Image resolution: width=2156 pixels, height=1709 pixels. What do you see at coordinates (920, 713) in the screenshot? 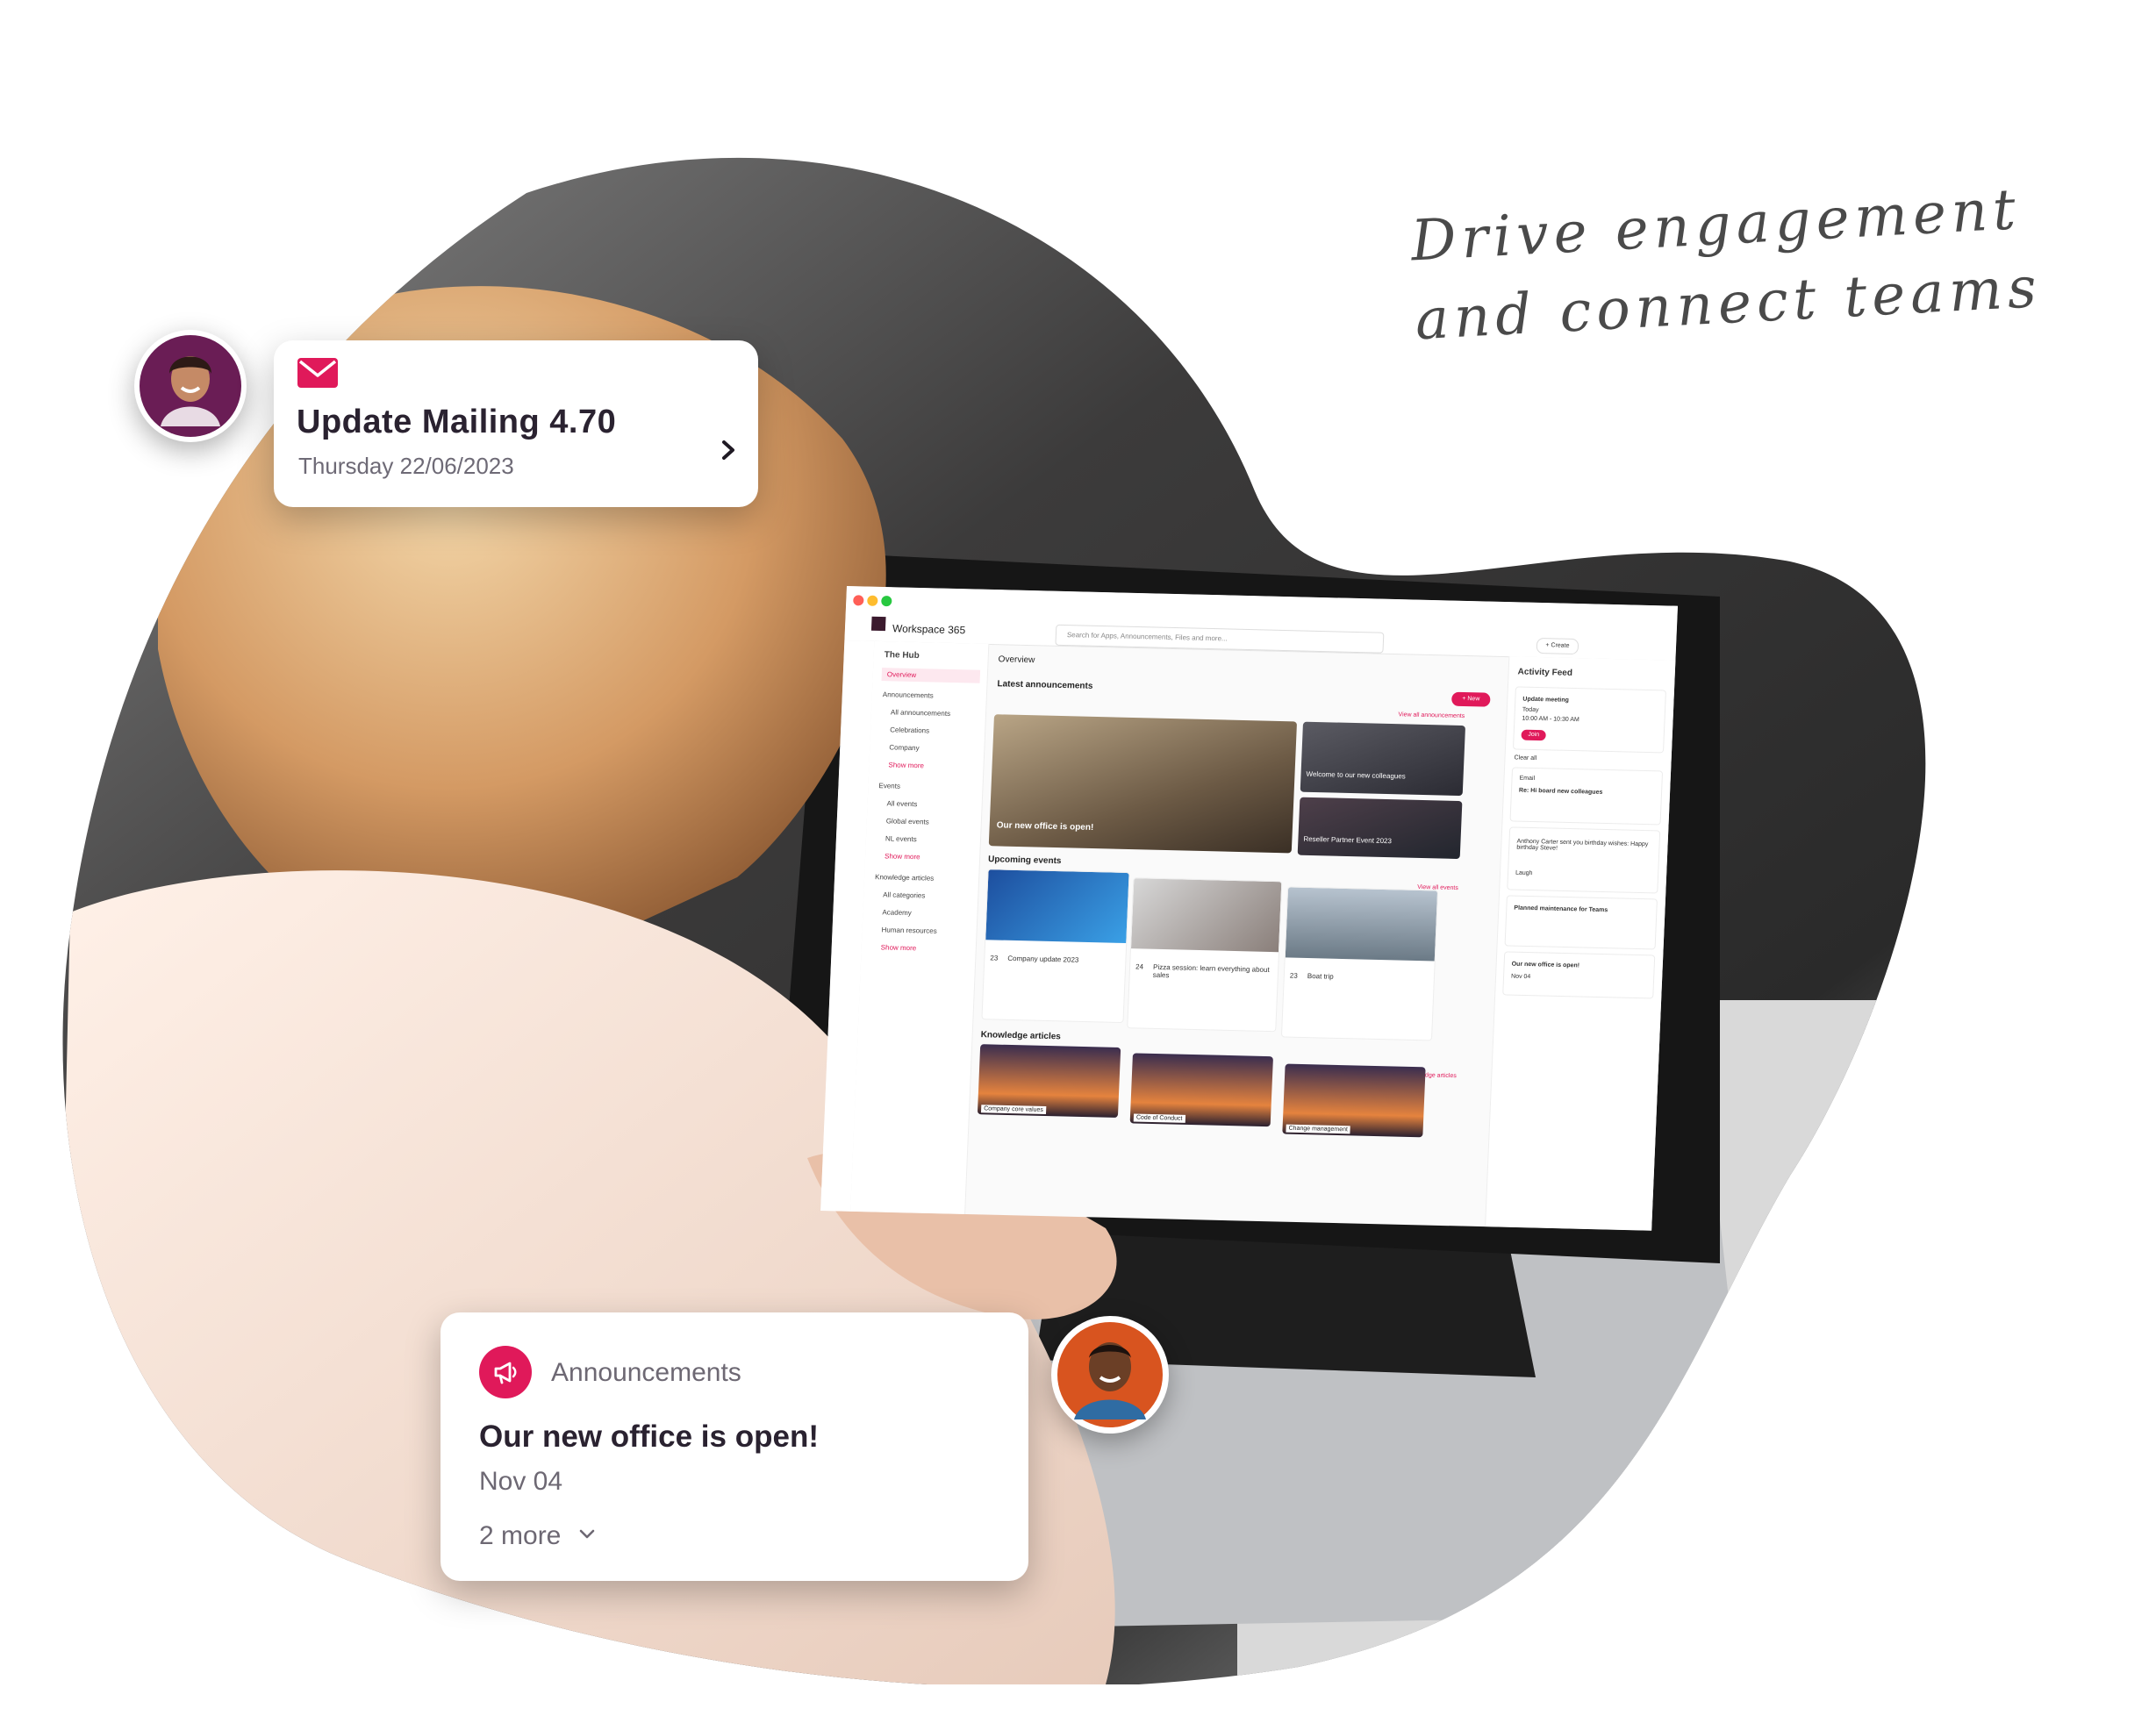
I see `nav-all-announcements: All announcements` at bounding box center [920, 713].